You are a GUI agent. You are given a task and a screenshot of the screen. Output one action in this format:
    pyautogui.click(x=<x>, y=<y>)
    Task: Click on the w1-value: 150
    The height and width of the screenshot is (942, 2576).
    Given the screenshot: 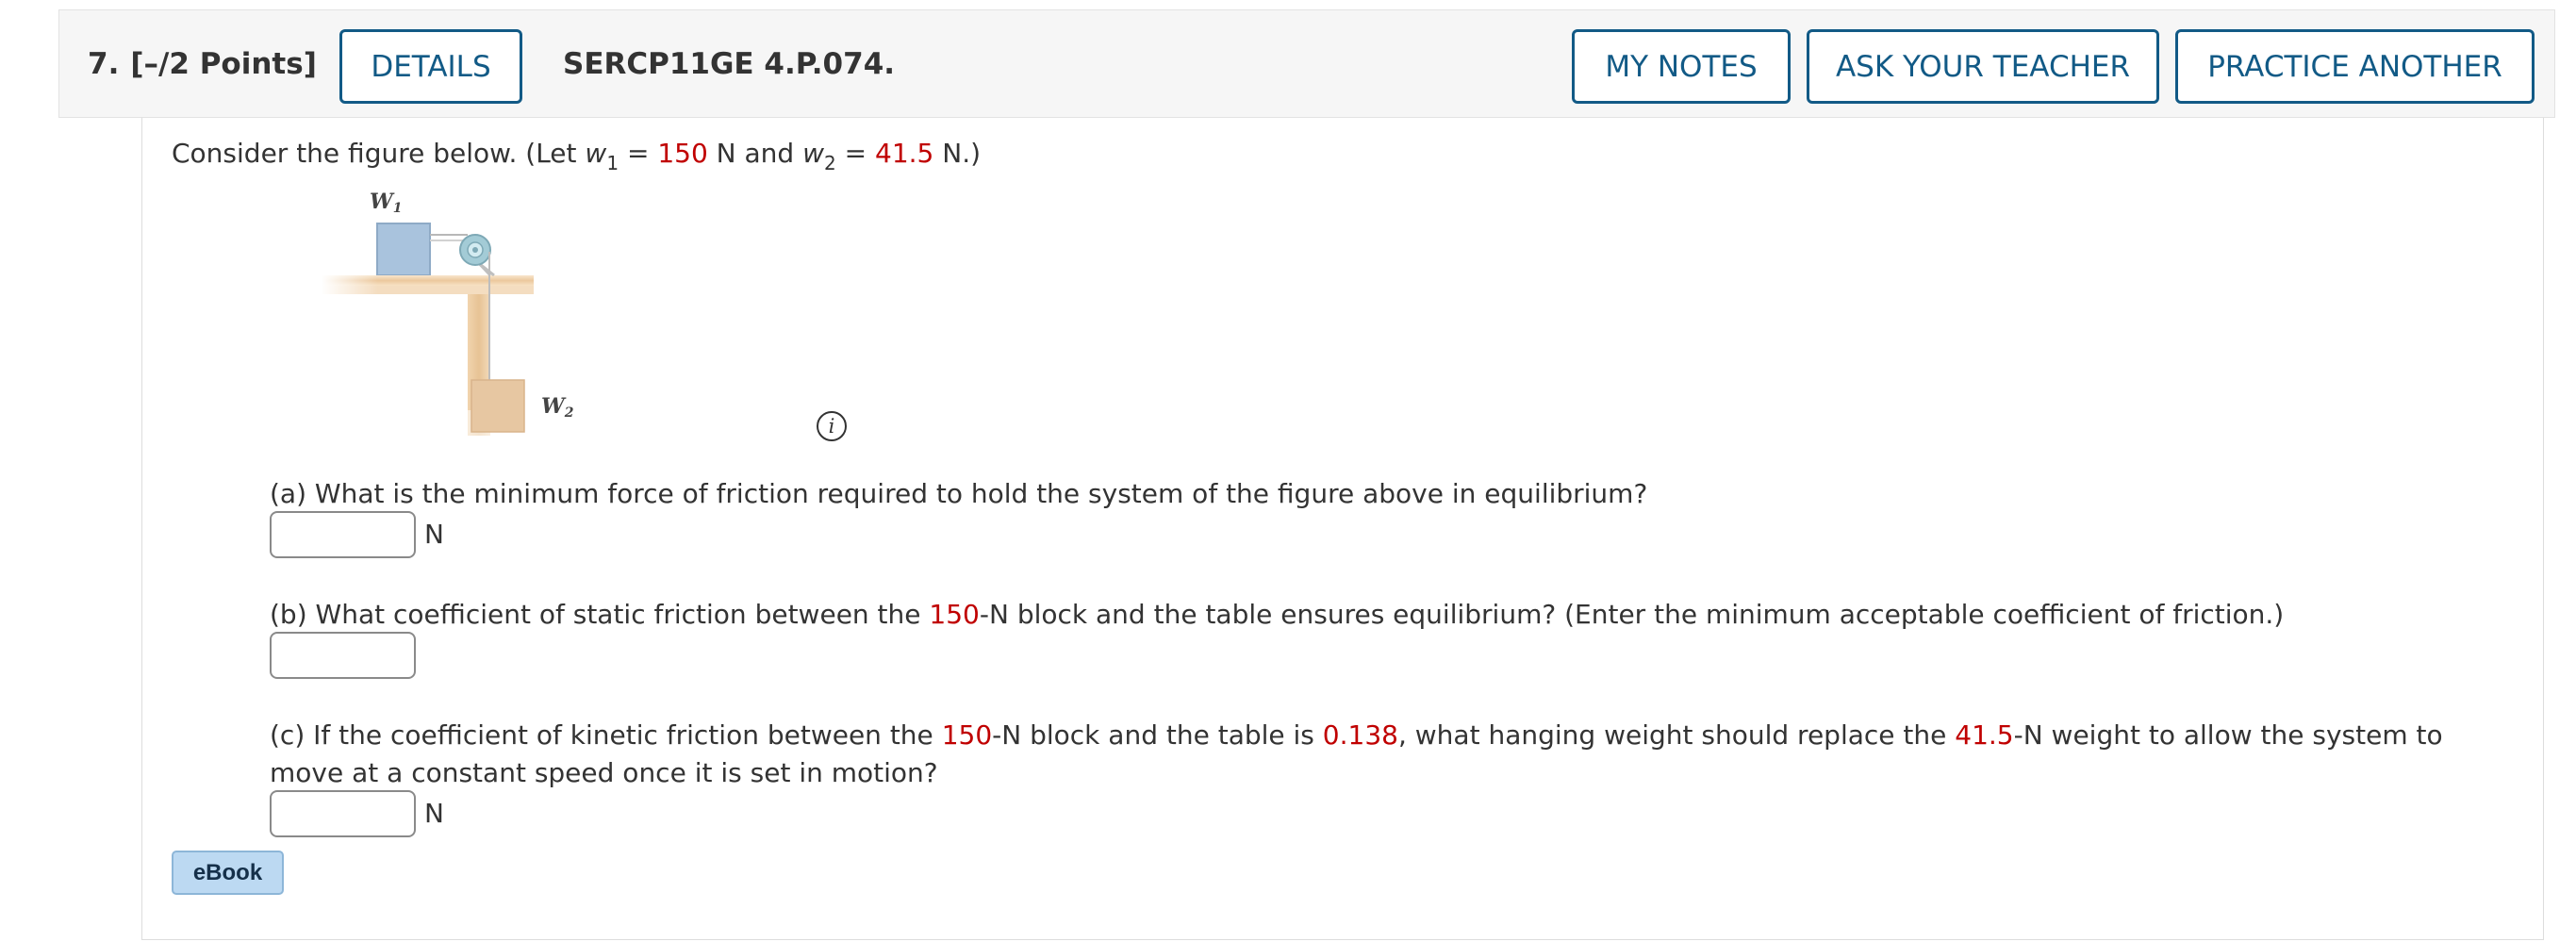 What is the action you would take?
    pyautogui.click(x=682, y=153)
    